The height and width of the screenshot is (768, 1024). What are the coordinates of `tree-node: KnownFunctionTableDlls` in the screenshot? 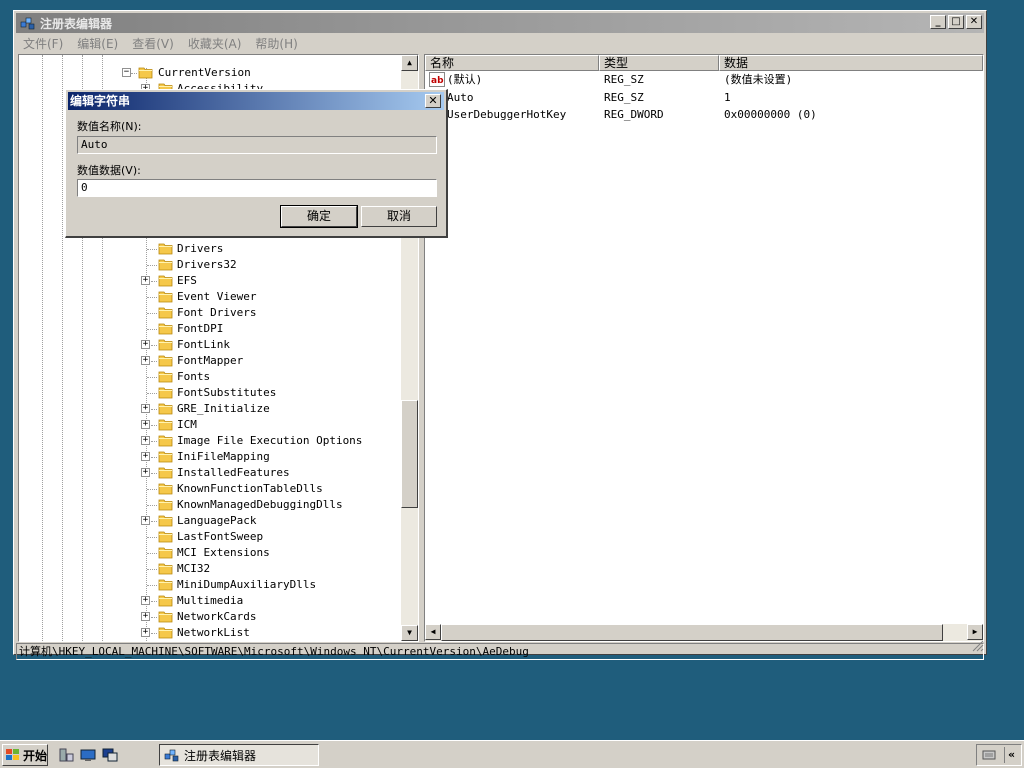 It's located at (210, 489).